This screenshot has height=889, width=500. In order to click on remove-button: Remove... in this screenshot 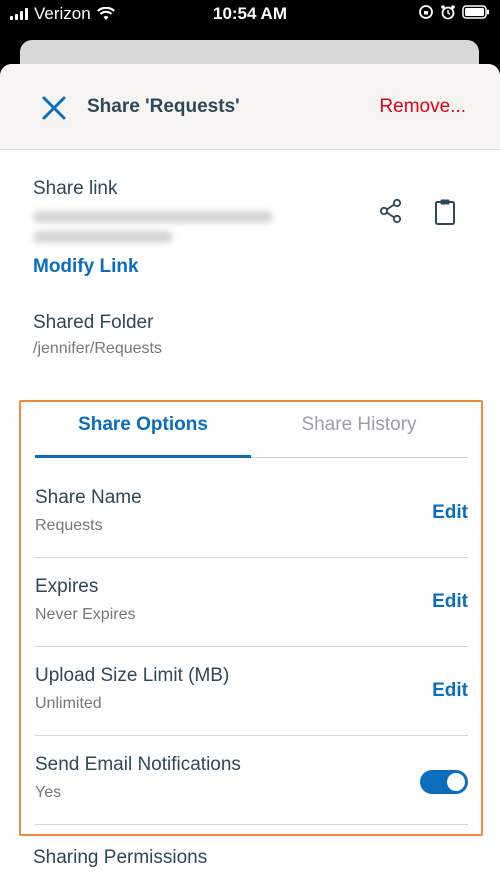, I will do `click(422, 107)`.